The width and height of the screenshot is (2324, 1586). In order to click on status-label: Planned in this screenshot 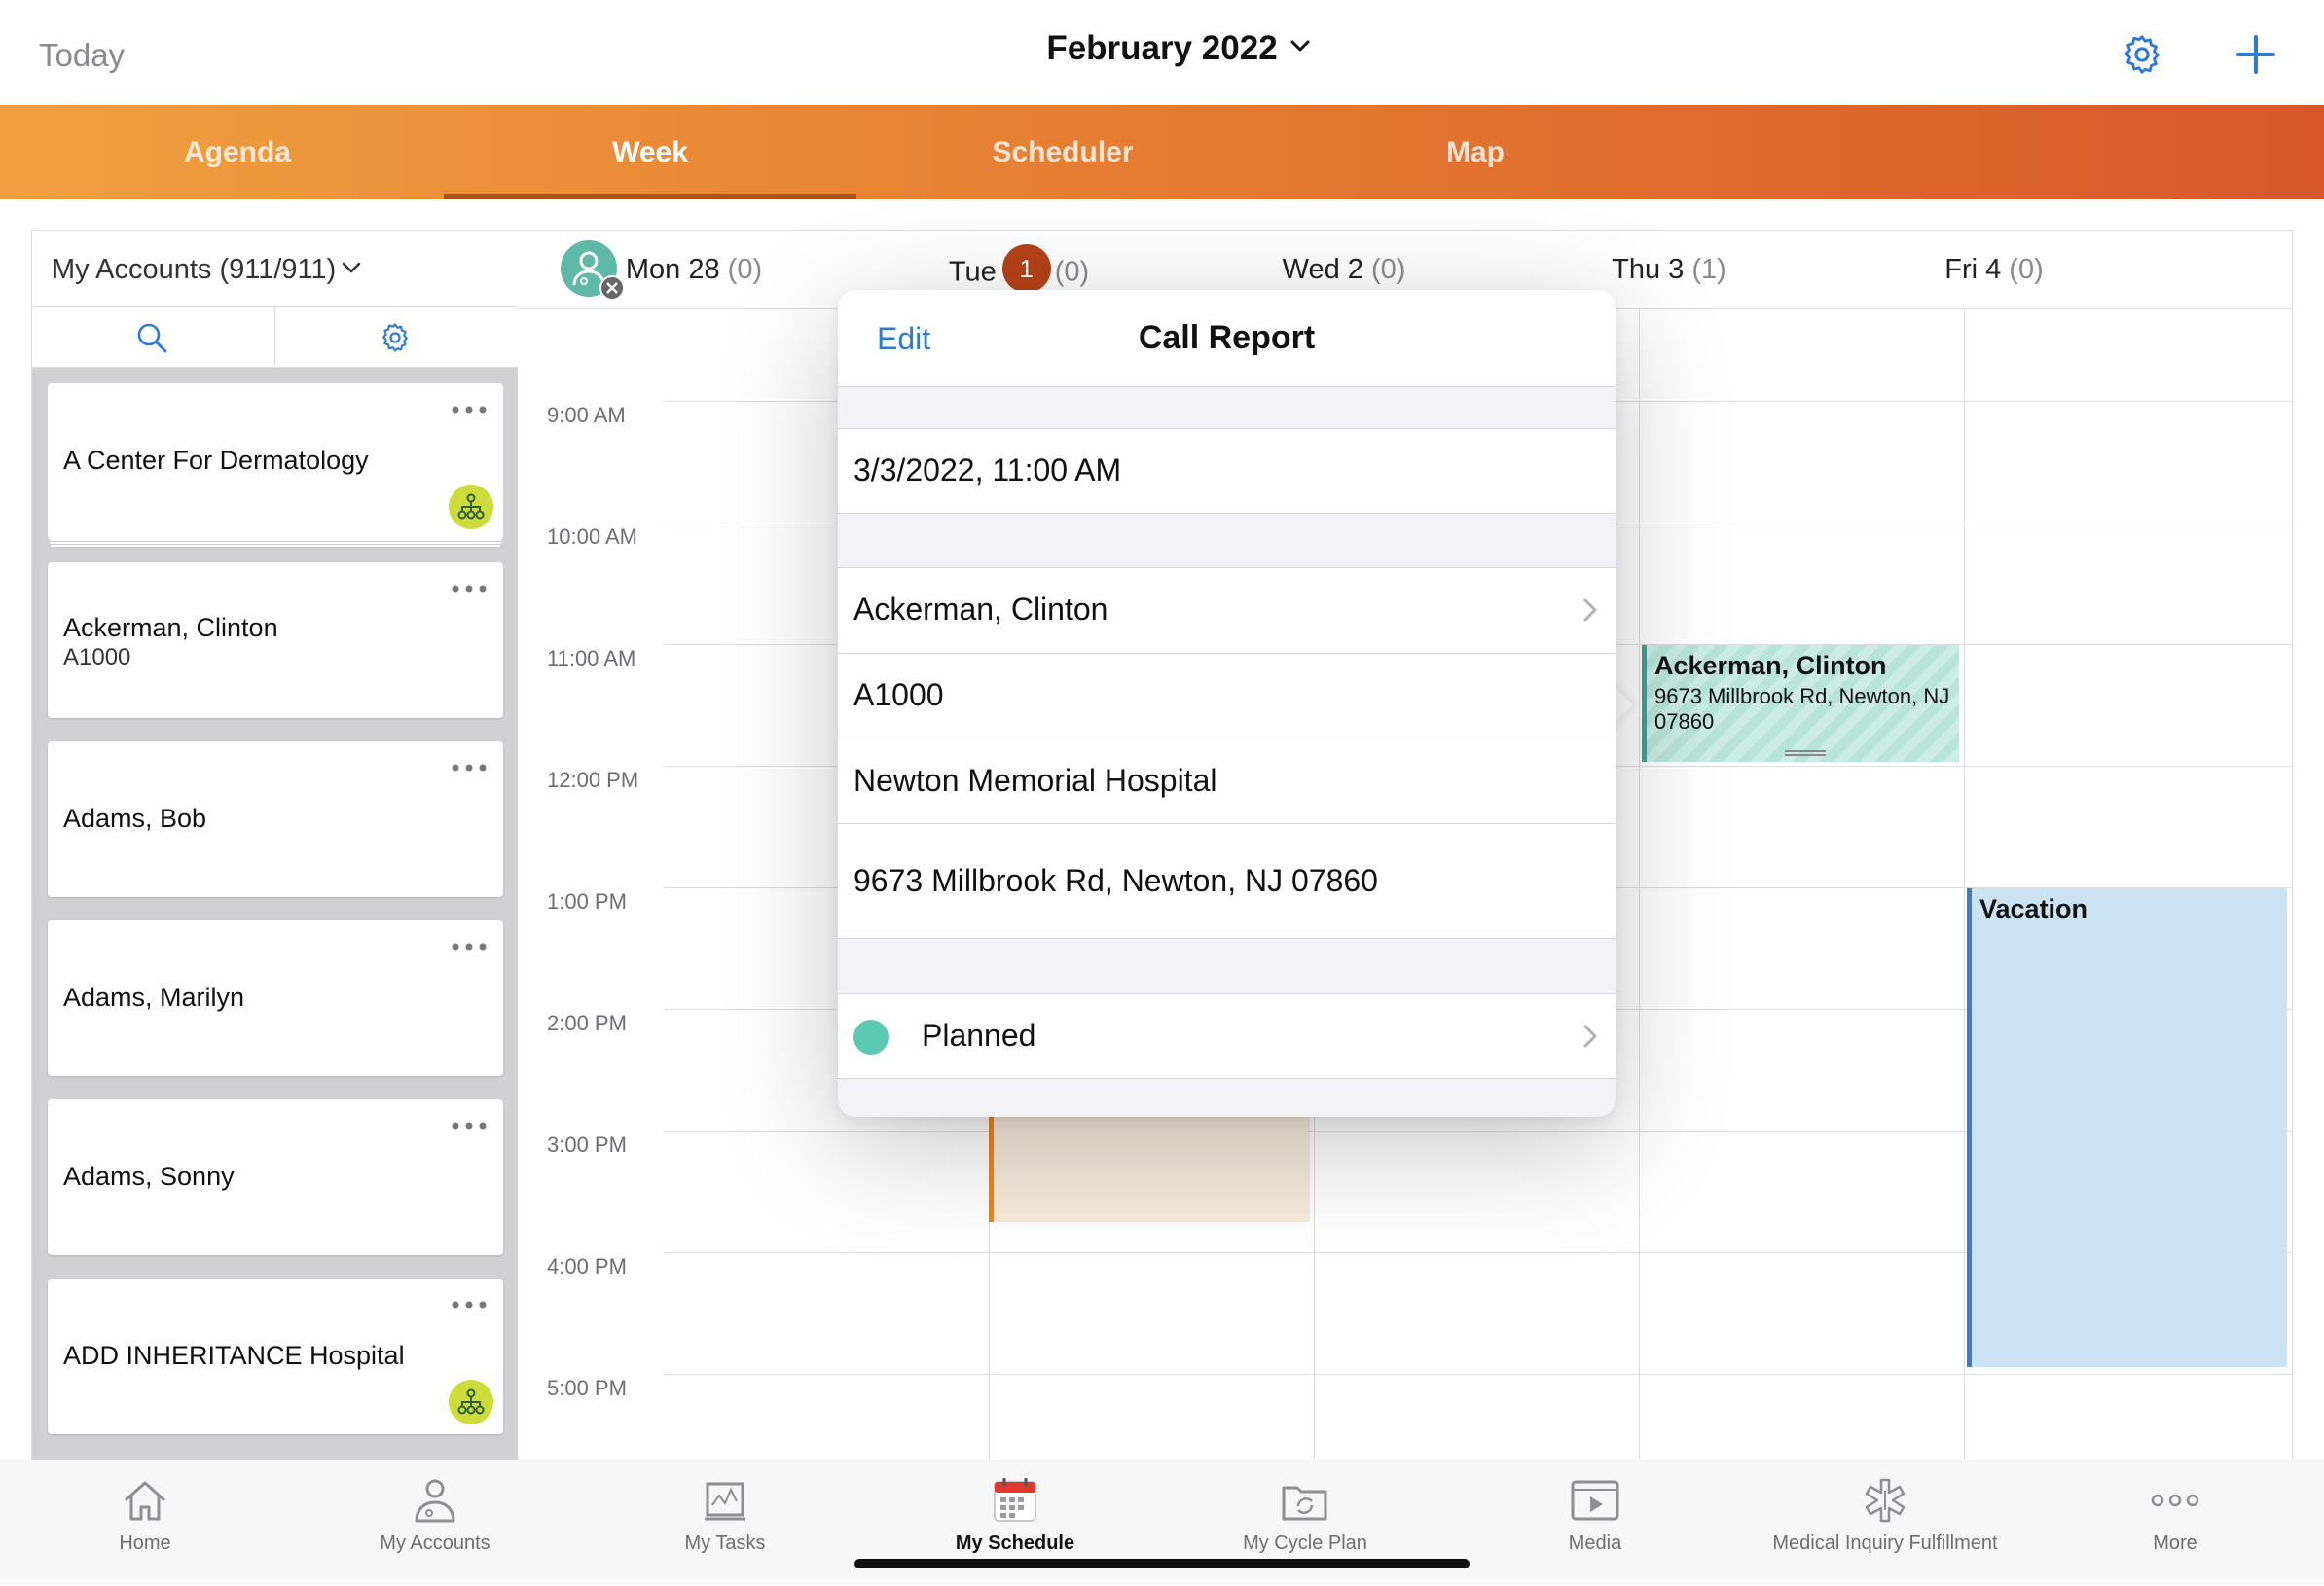, I will do `click(979, 1035)`.